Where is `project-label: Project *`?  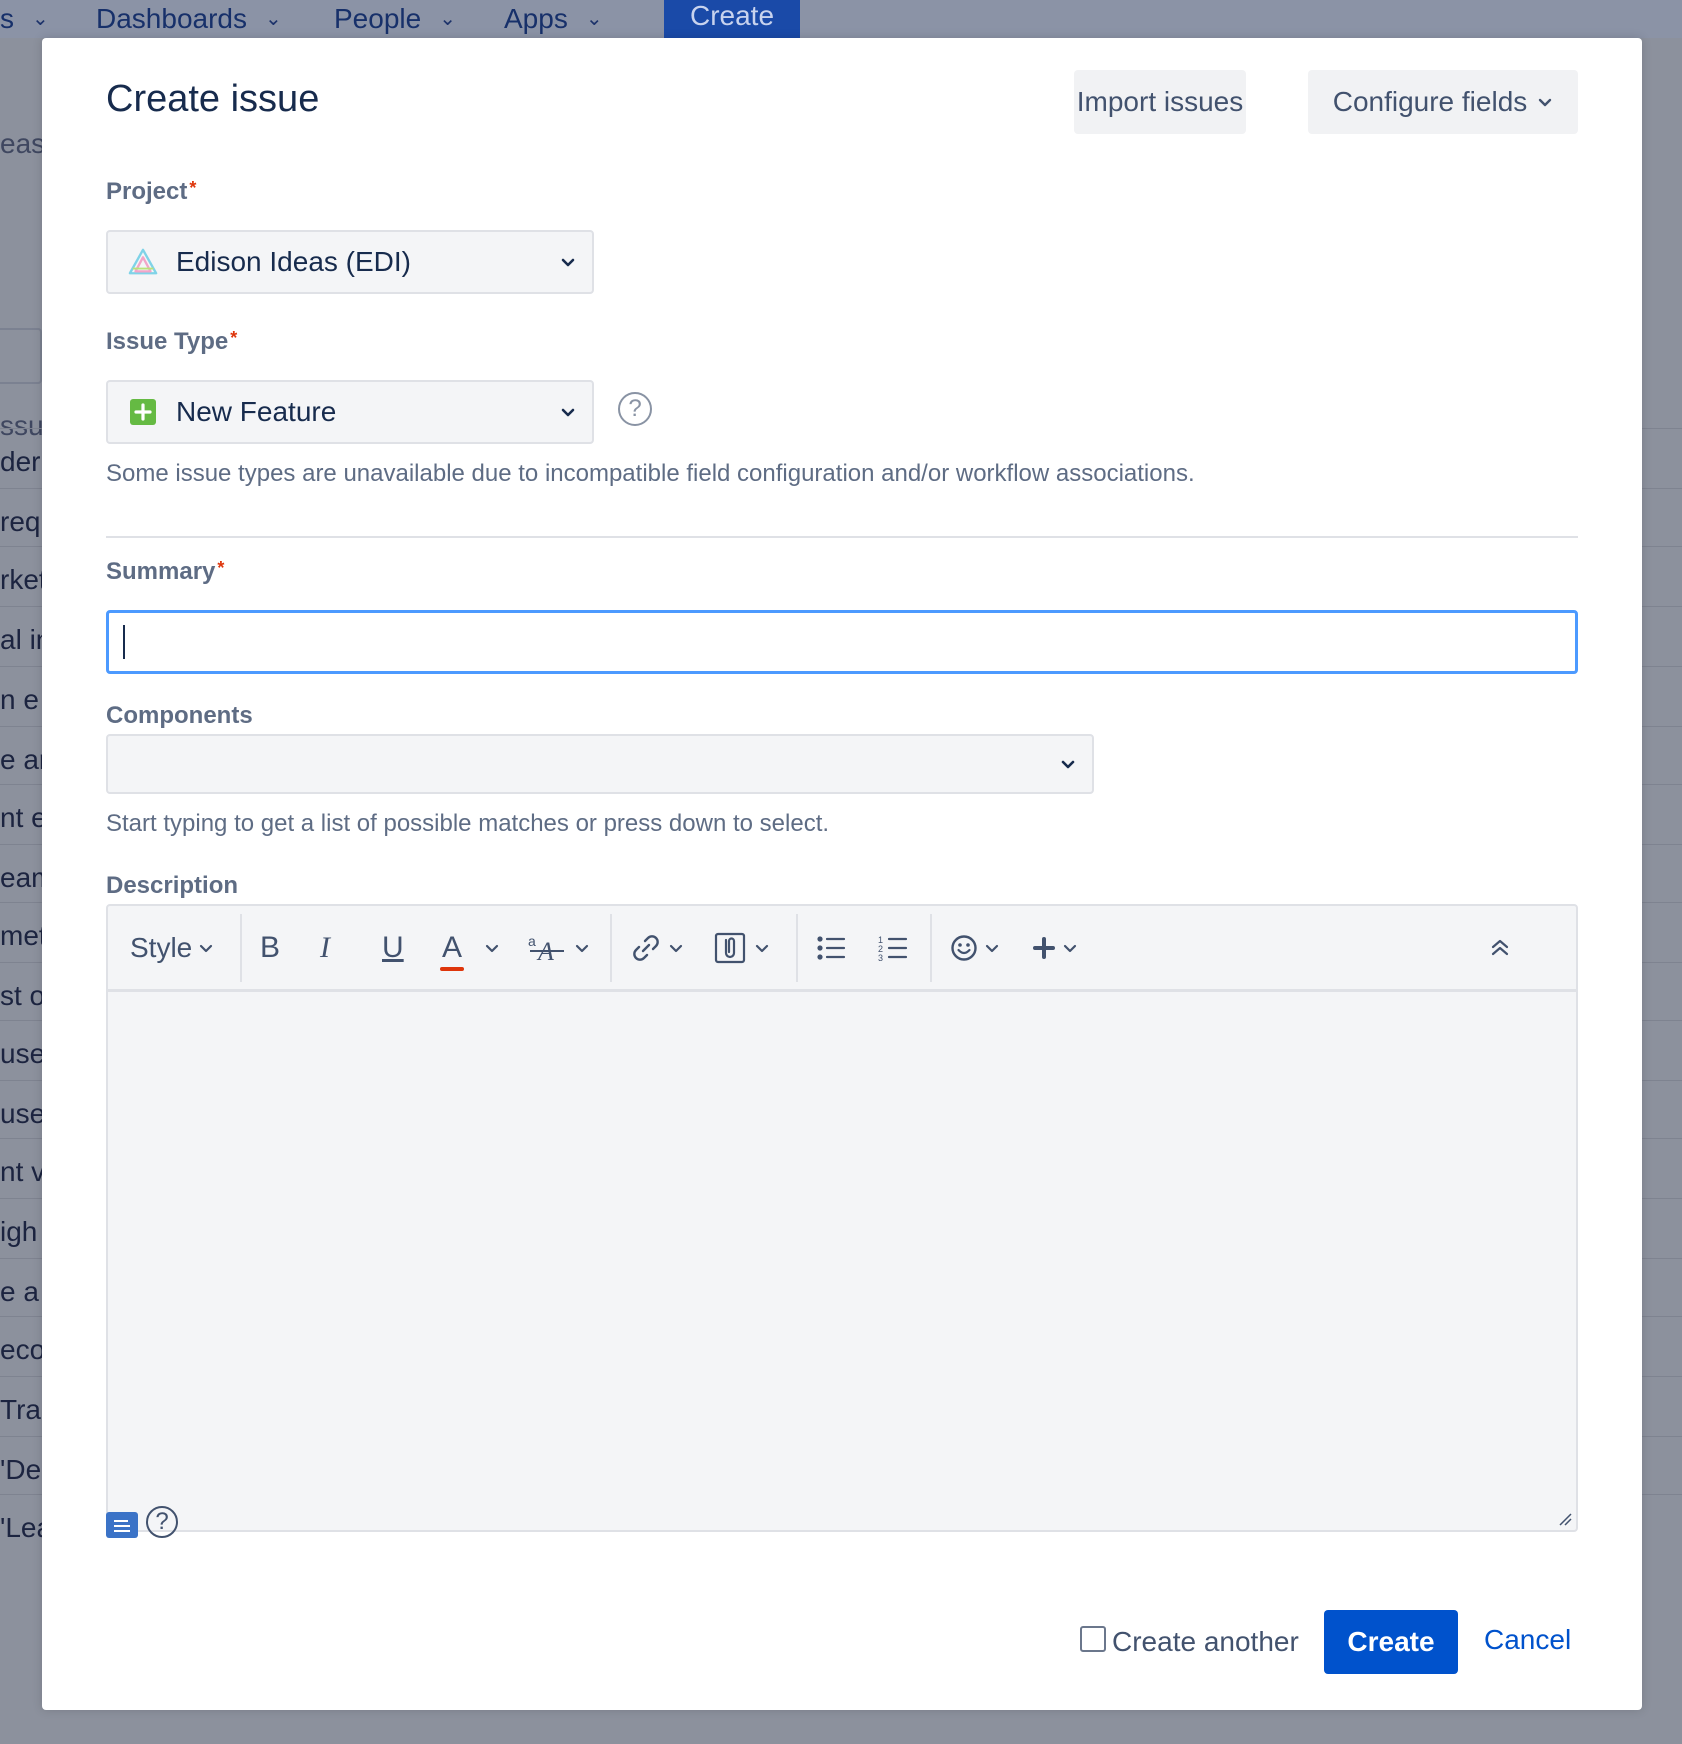 project-label: Project * is located at coordinates (151, 192).